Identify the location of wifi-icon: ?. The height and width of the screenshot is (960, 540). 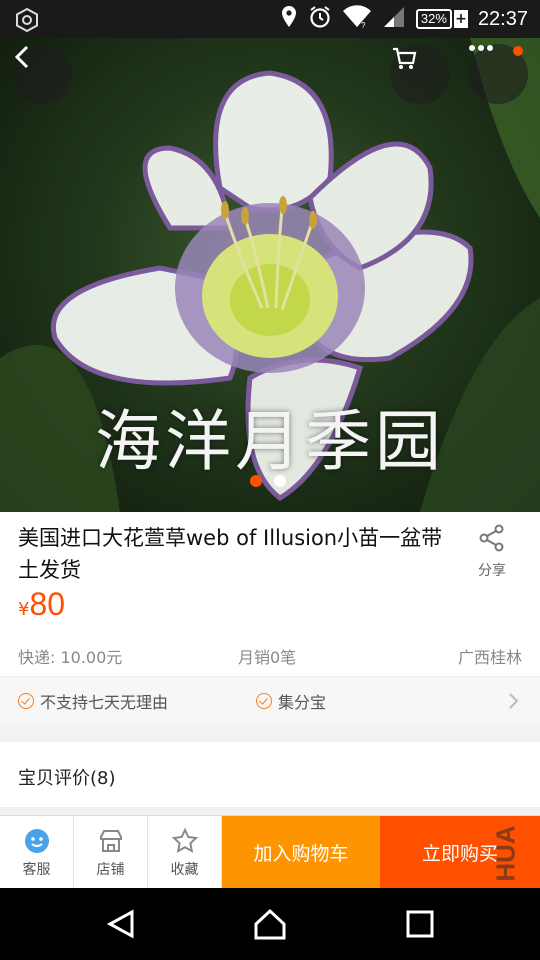
(357, 19).